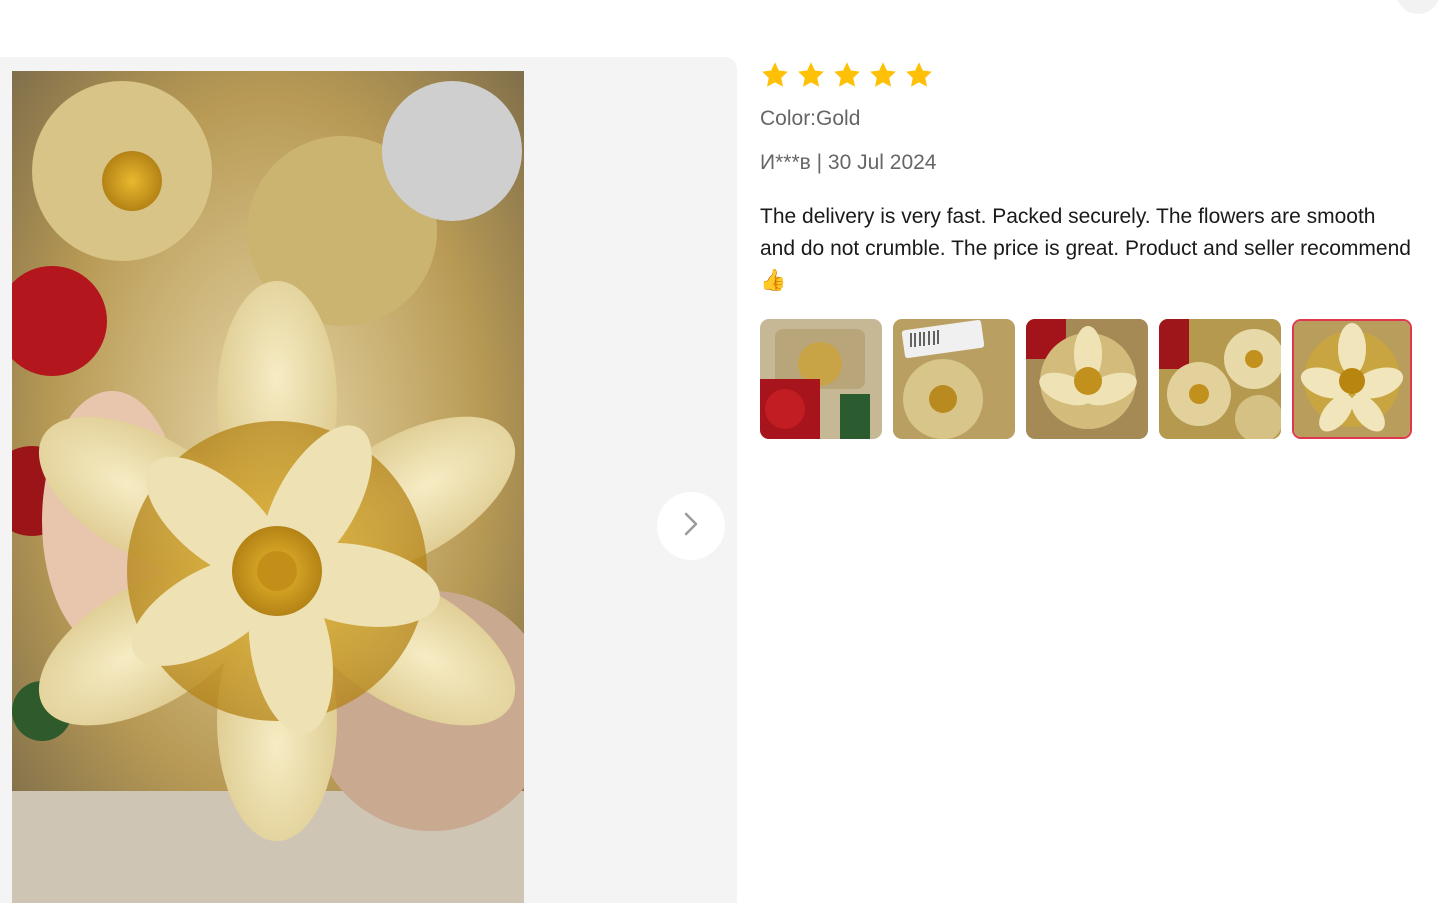  I want to click on next-image-button, so click(691, 526).